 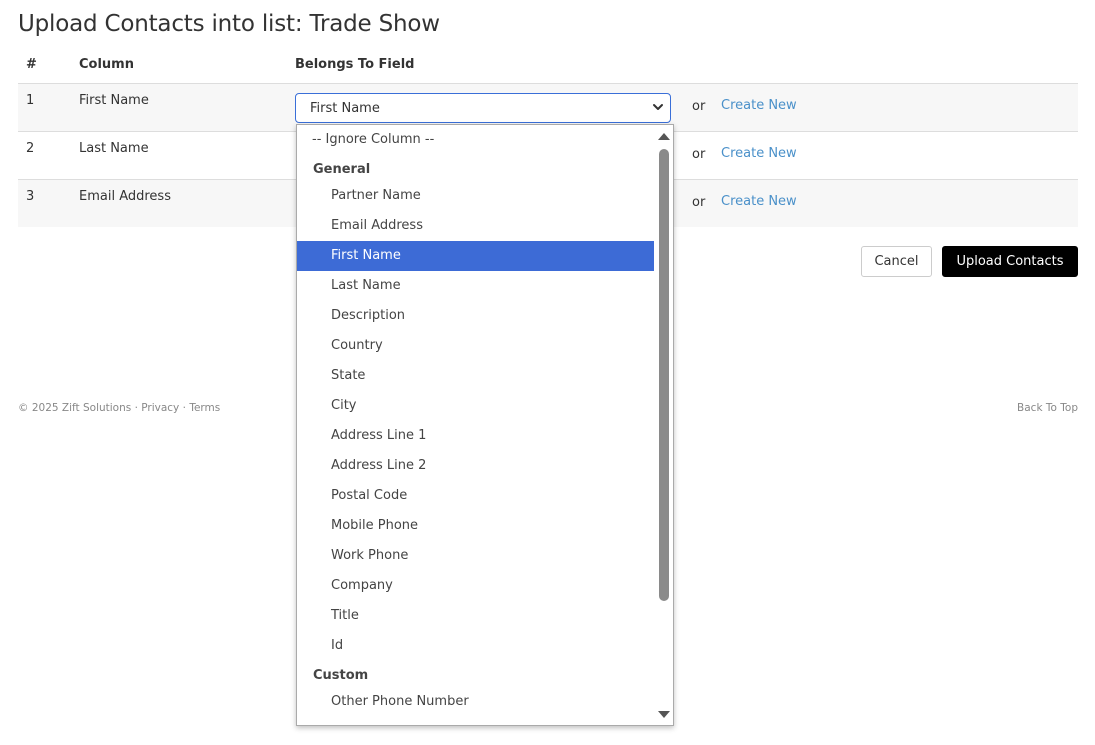 I want to click on field-select: First Name, so click(x=483, y=108).